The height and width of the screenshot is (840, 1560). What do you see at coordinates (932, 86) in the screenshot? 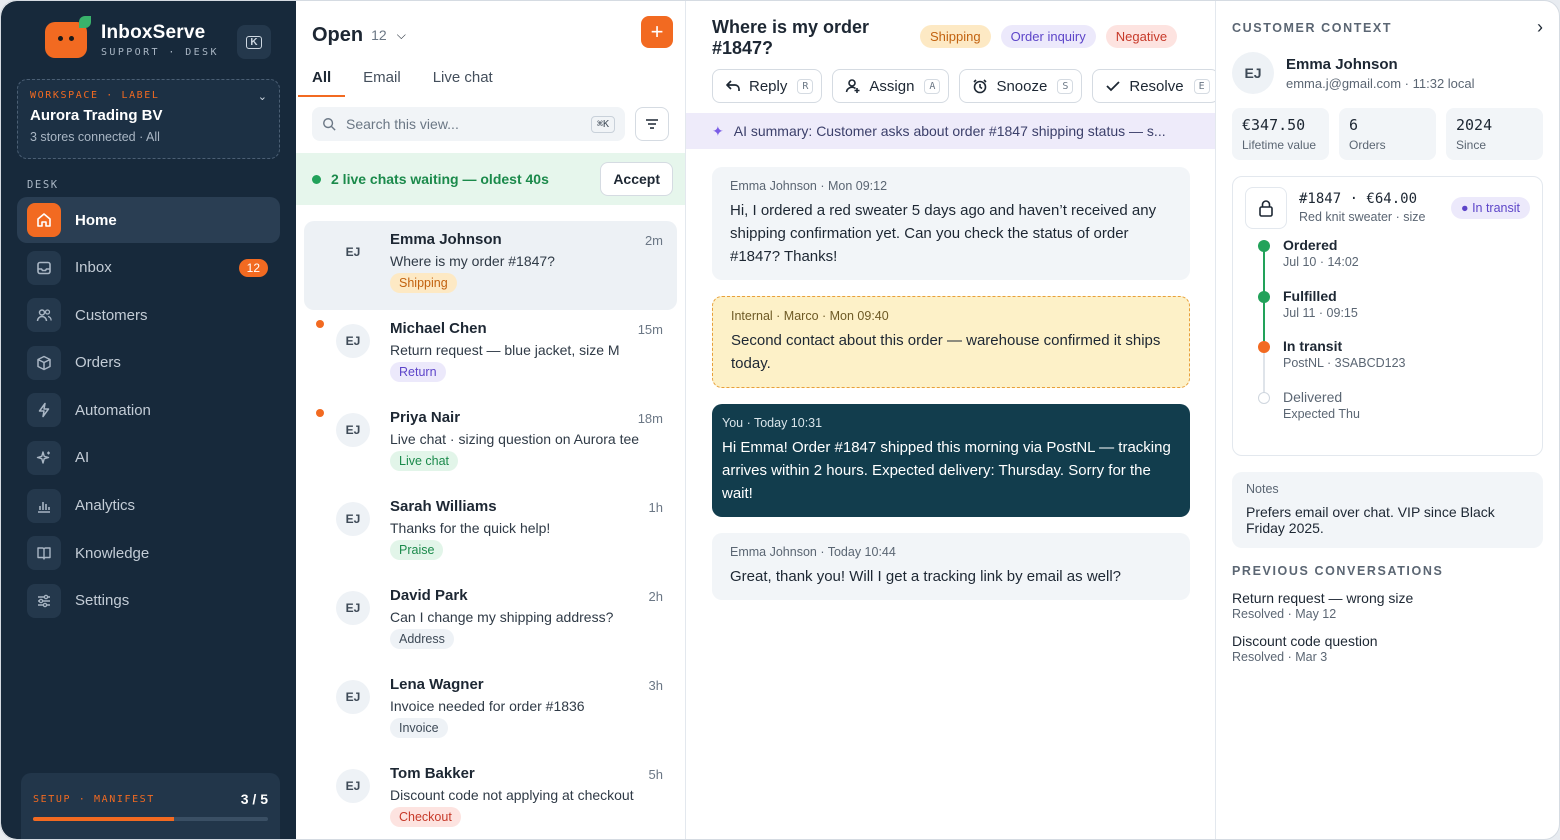
I see `action-shortcut: A` at bounding box center [932, 86].